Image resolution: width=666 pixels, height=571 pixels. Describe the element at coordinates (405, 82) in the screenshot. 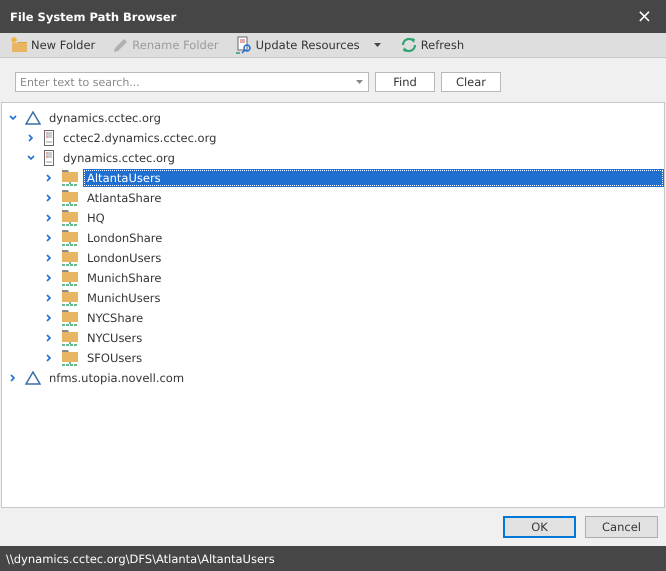

I see `find-button: Find` at that location.